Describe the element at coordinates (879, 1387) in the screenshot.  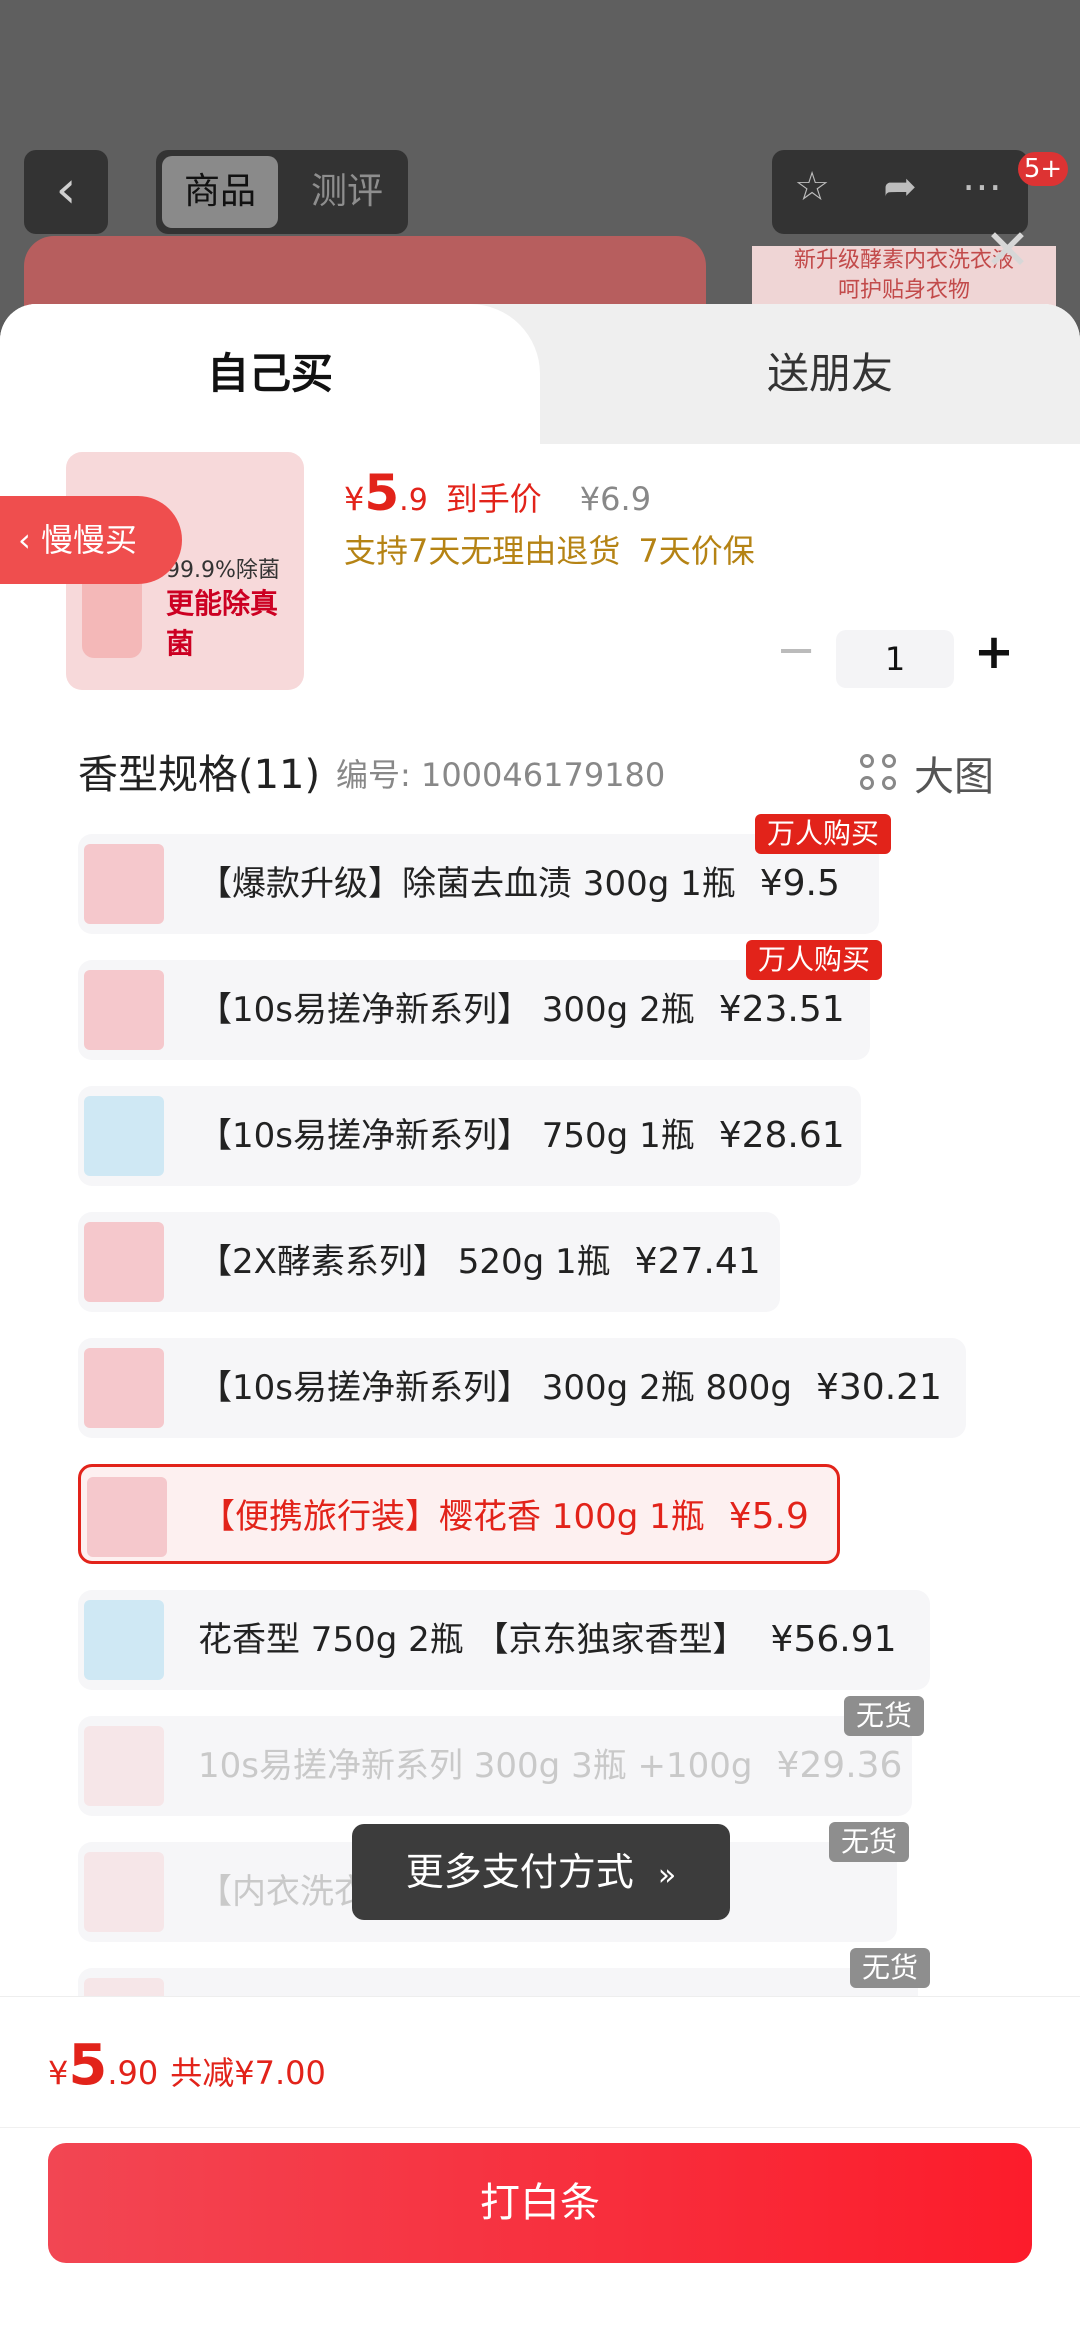
I see `spec-option-price: ¥30.21` at that location.